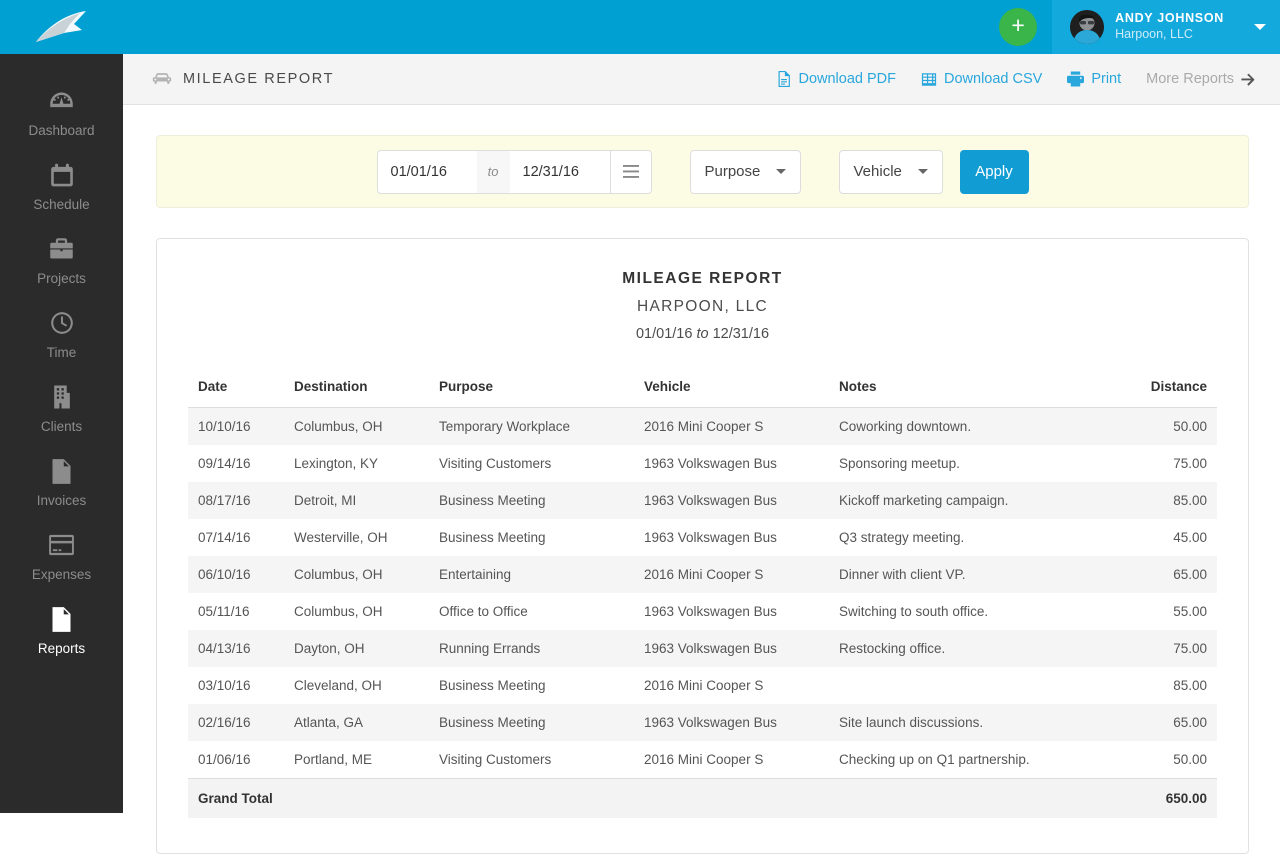 This screenshot has width=1280, height=854. What do you see at coordinates (236, 722) in the screenshot?
I see `row-date: 02/16/16` at bounding box center [236, 722].